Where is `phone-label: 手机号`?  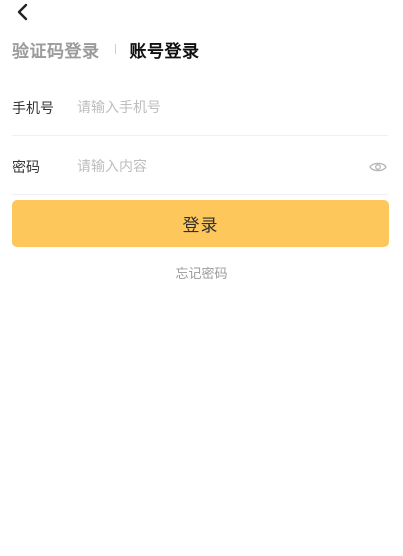
phone-label: 手机号 is located at coordinates (33, 109).